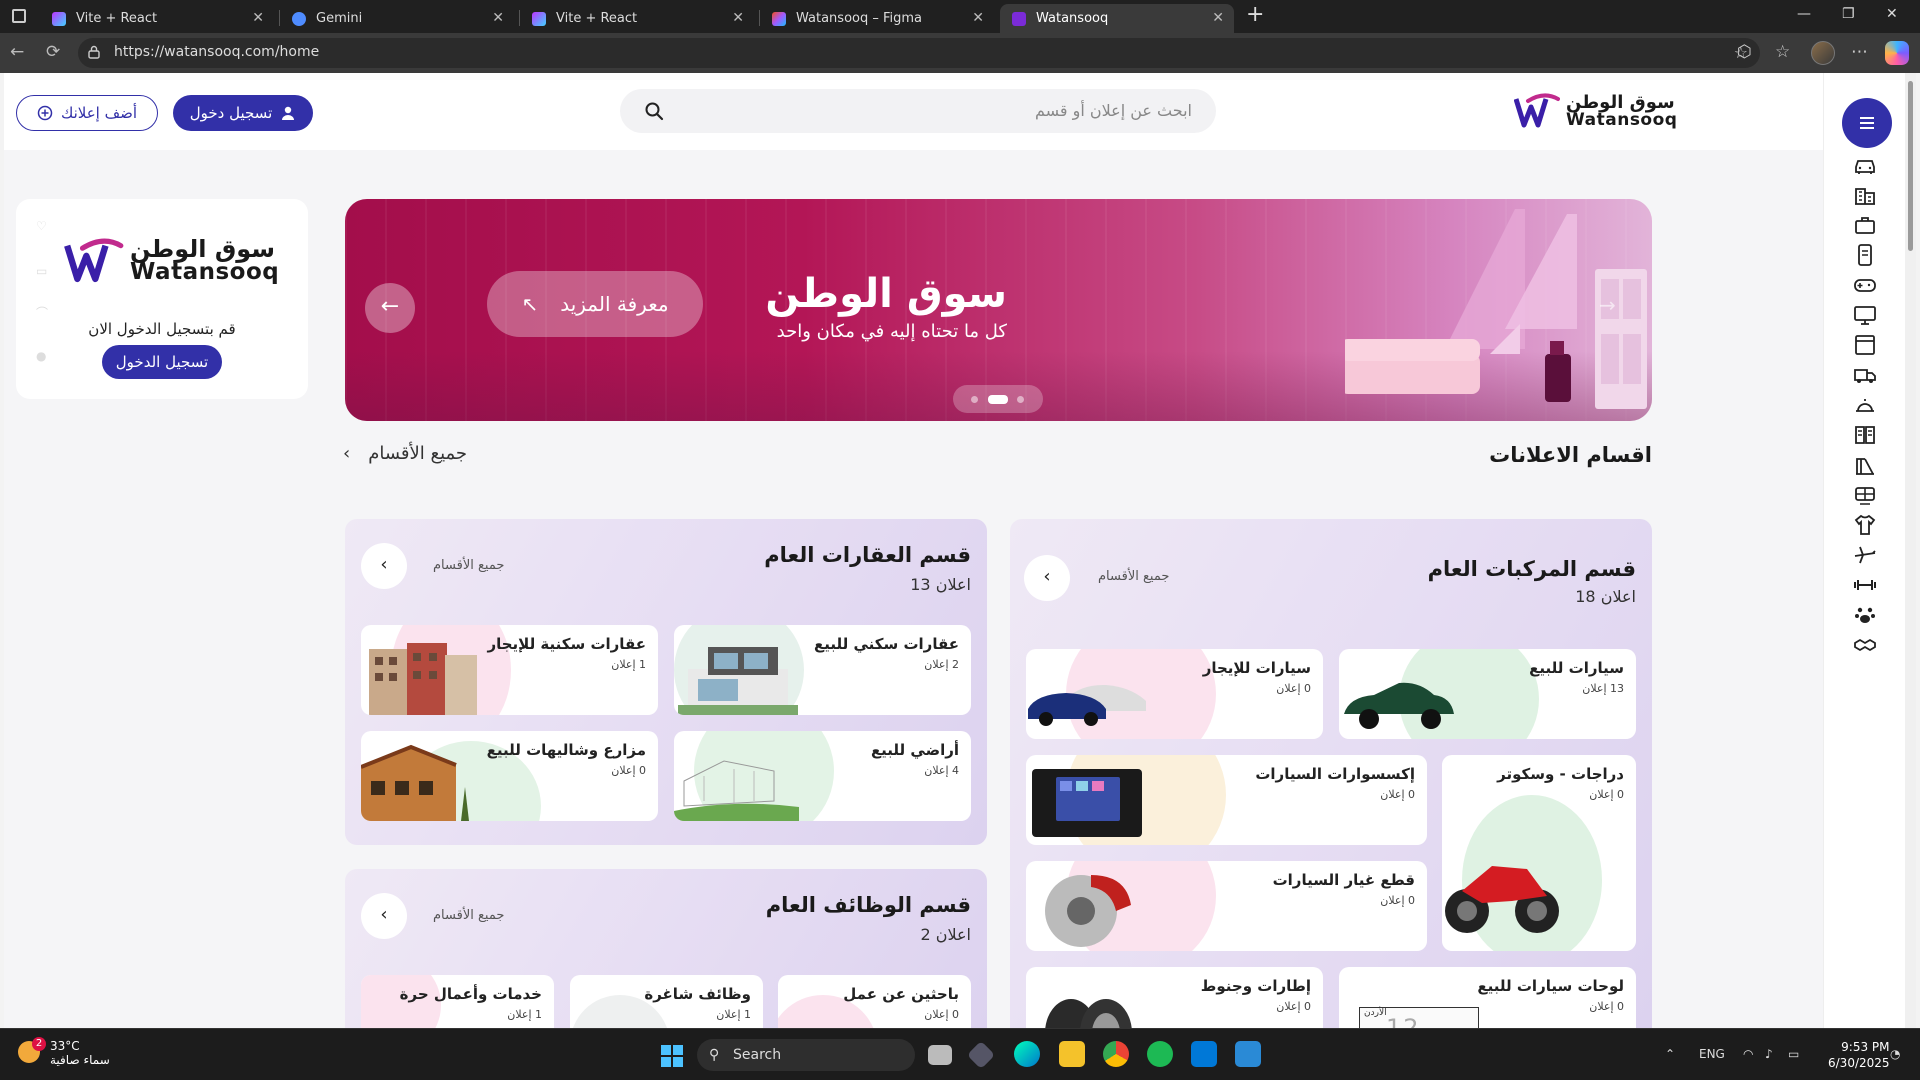 This screenshot has width=1920, height=1080. Describe the element at coordinates (509, 776) in the screenshot. I see `category-card: مزارع وشاليهات للبيع 0 إعلان` at that location.